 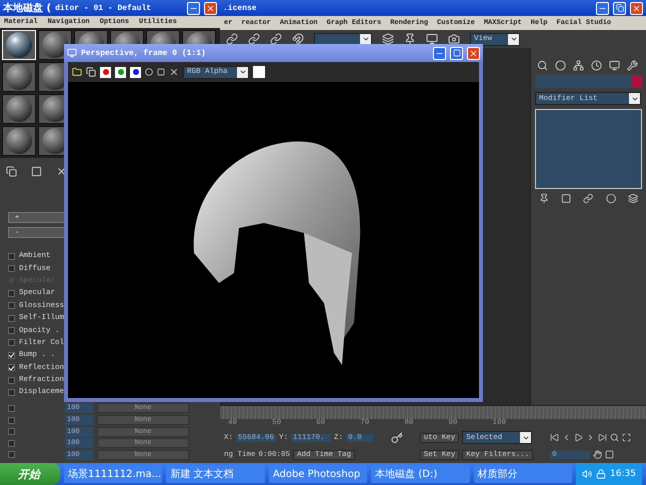 I want to click on window-title: .icense, so click(x=240, y=8).